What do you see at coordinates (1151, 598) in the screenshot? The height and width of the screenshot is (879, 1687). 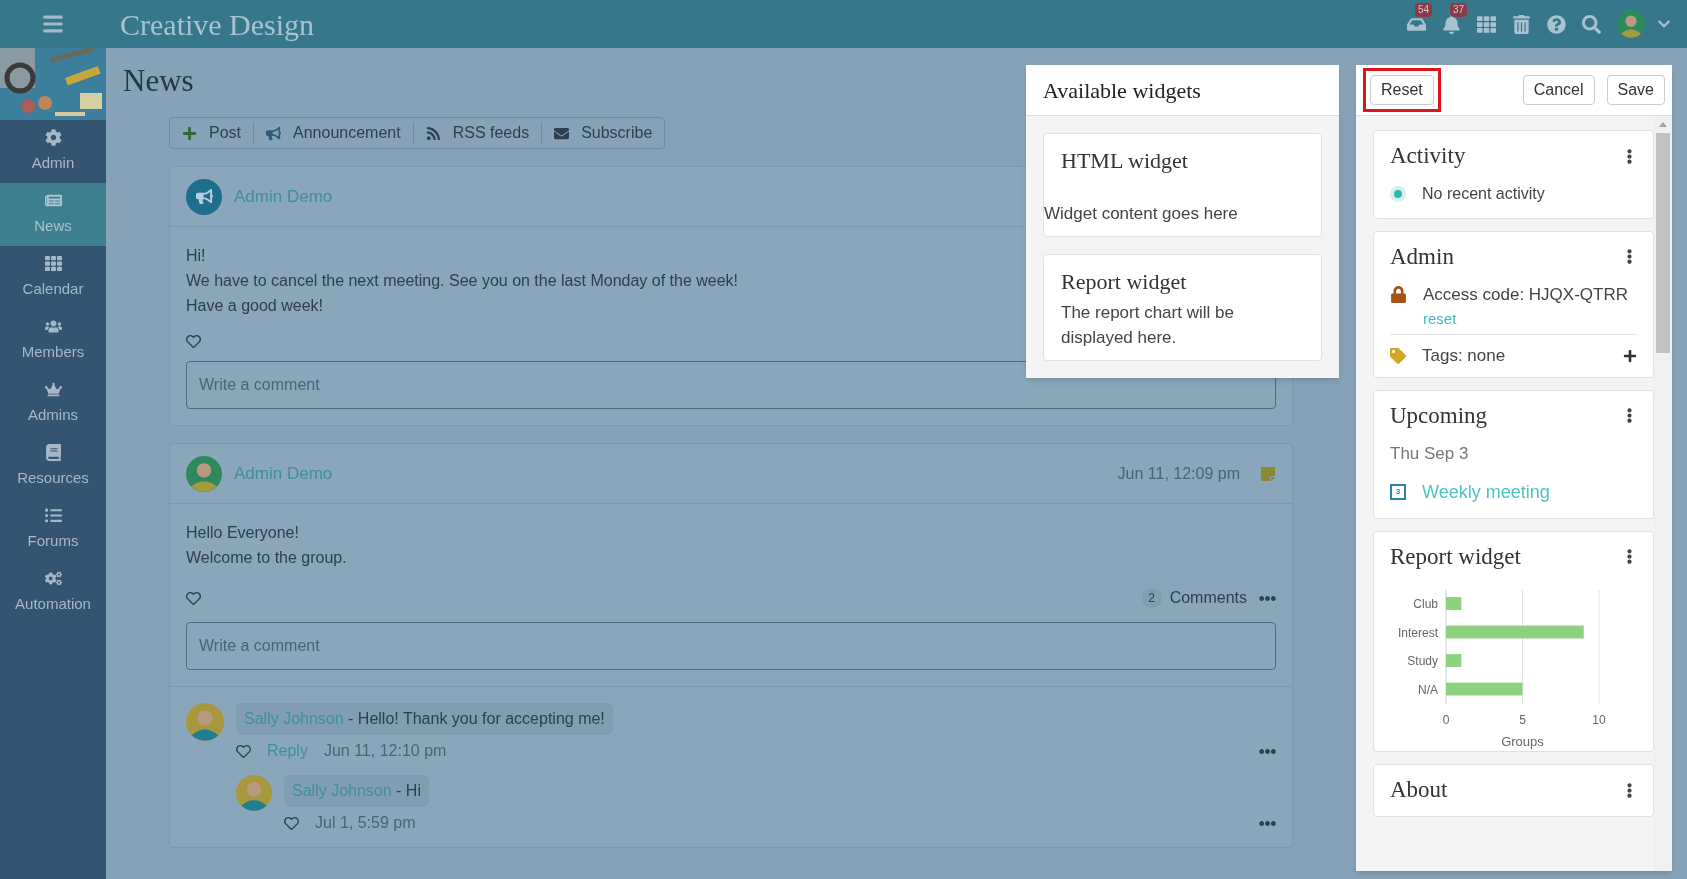 I see `comment-count: 2` at bounding box center [1151, 598].